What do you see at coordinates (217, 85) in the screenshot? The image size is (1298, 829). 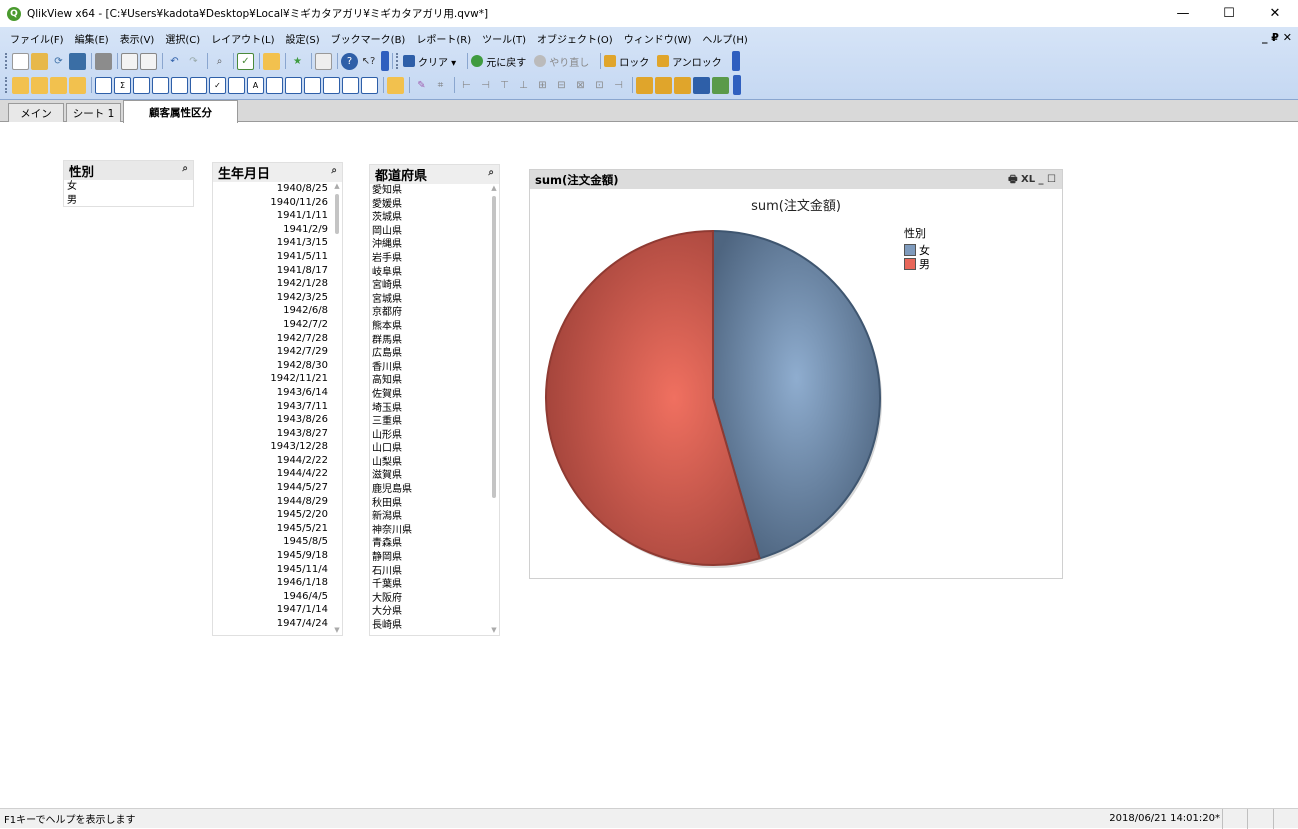 I see `current-selections-box-icon: ✓` at bounding box center [217, 85].